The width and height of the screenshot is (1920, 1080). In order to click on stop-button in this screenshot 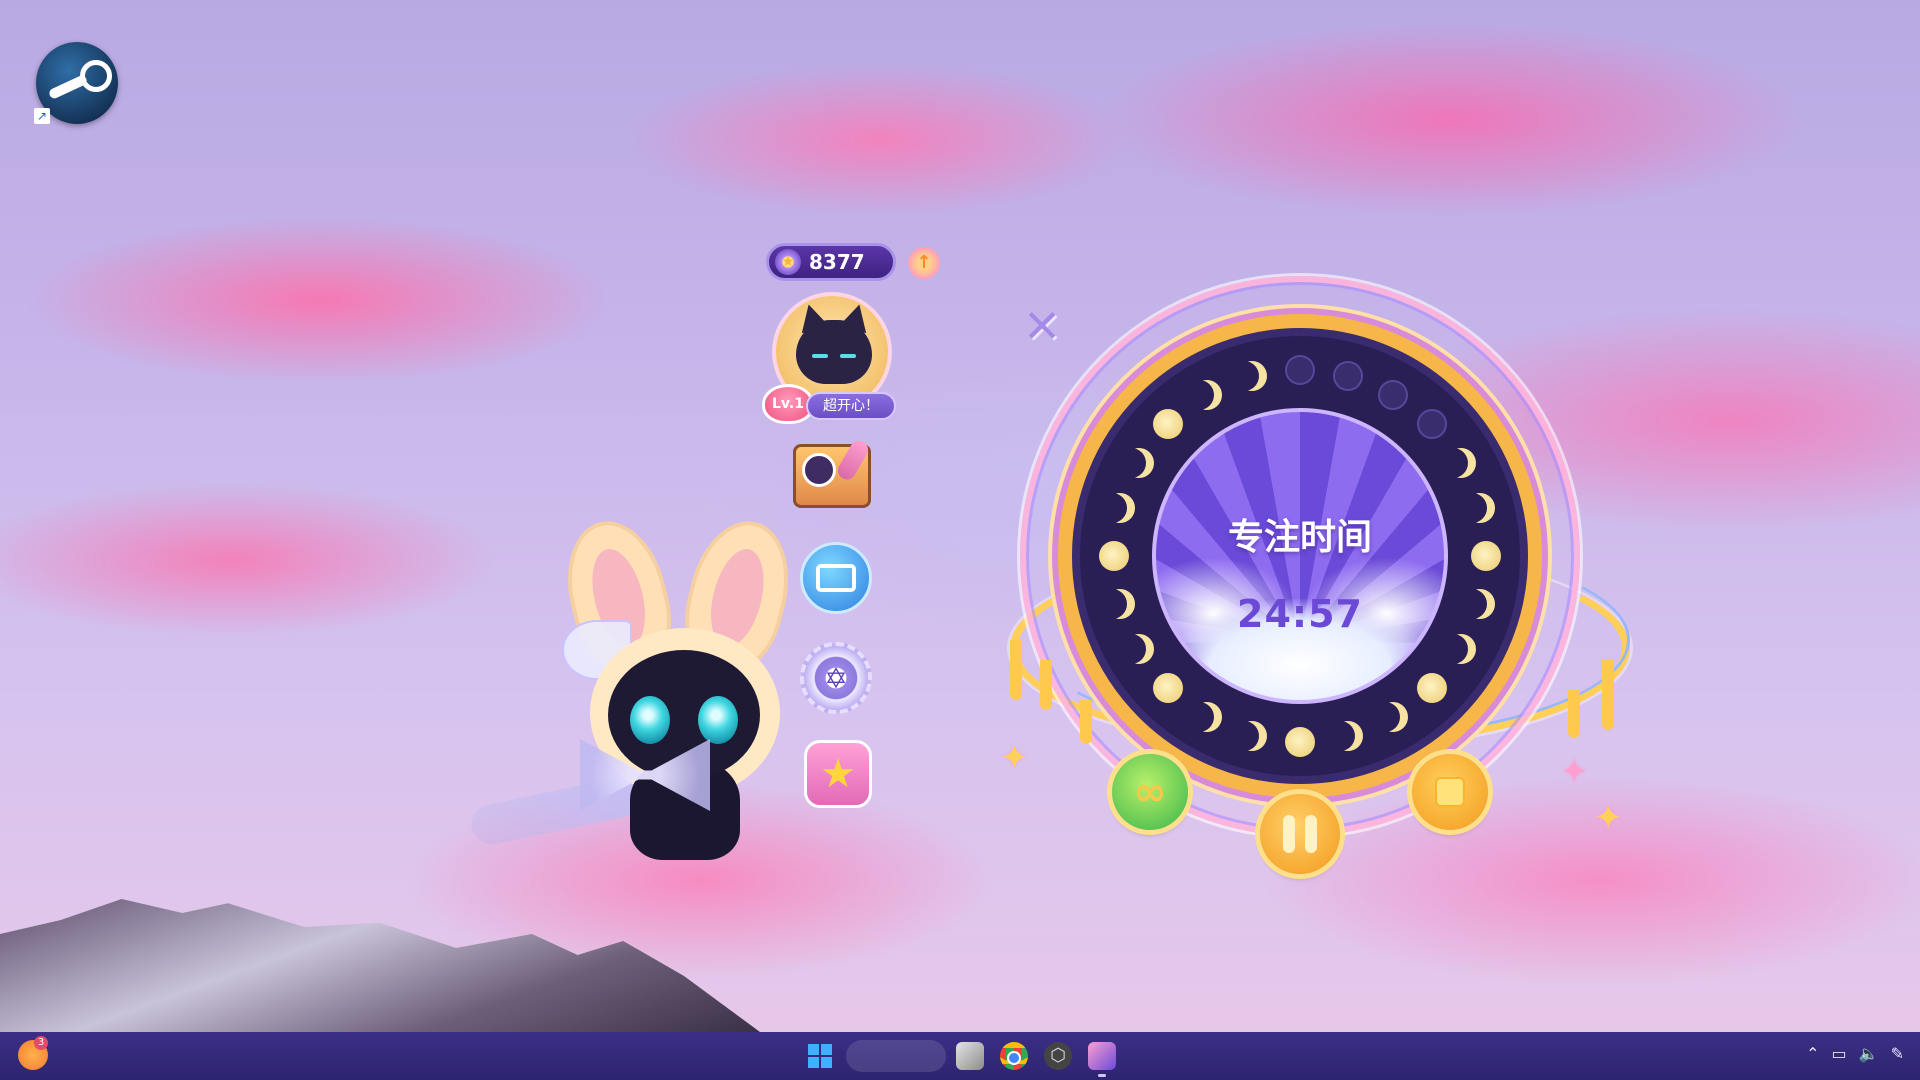, I will do `click(1450, 792)`.